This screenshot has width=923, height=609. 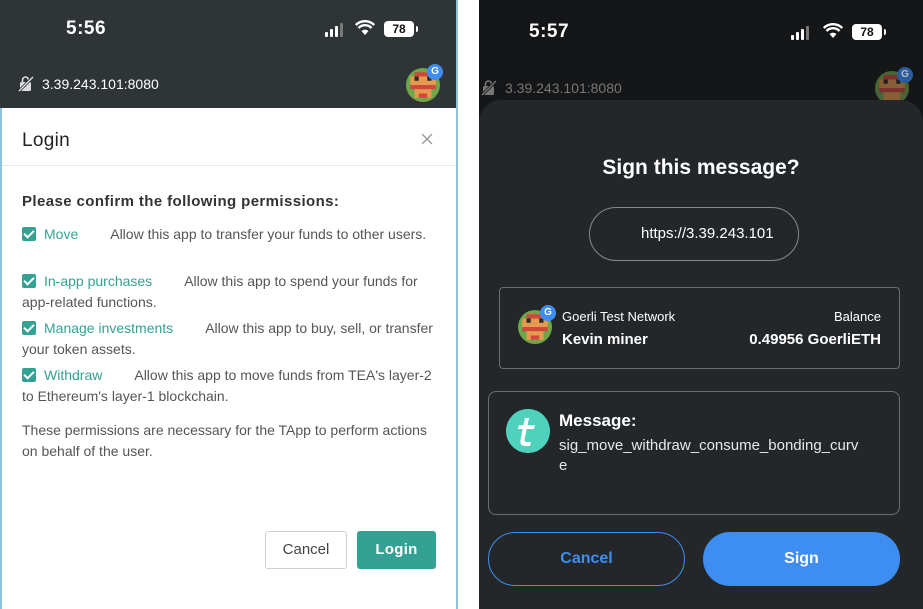 I want to click on modal-header: Login, so click(x=229, y=137).